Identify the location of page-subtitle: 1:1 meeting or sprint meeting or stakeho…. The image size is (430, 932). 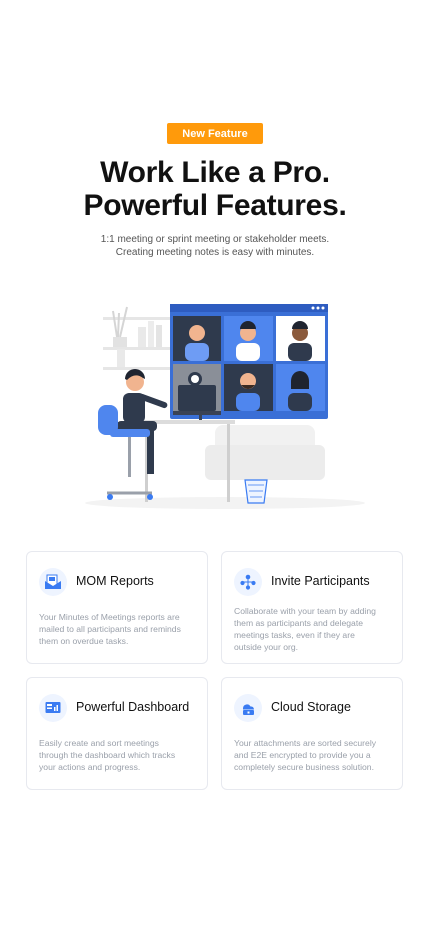
(215, 246).